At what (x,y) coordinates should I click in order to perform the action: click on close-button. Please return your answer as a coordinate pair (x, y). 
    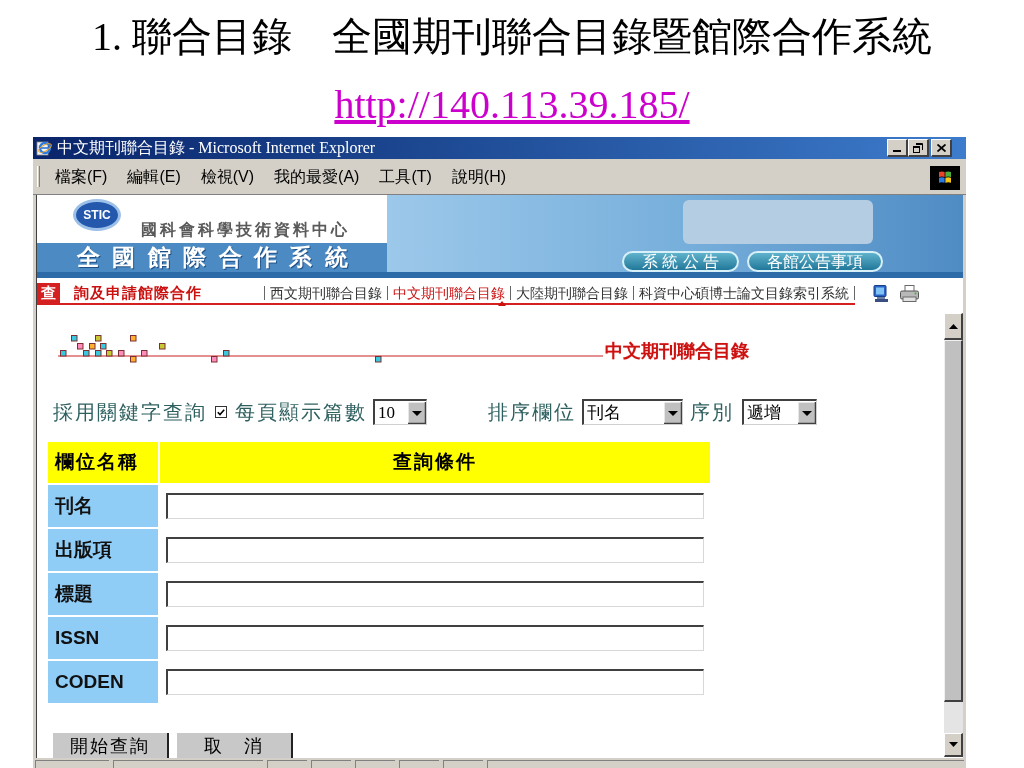
    Looking at the image, I should click on (941, 148).